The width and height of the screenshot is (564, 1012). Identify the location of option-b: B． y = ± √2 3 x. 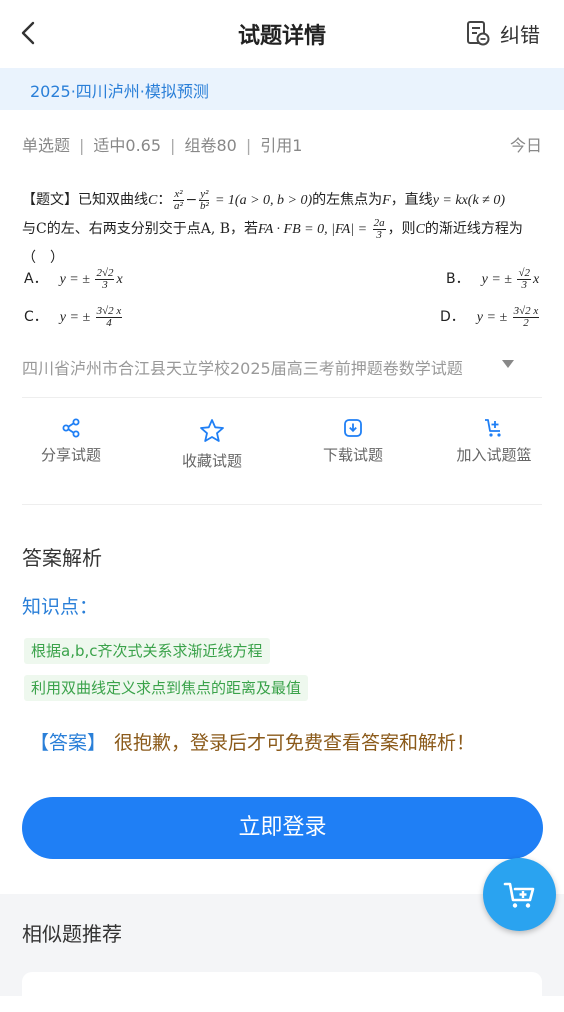
(492, 279).